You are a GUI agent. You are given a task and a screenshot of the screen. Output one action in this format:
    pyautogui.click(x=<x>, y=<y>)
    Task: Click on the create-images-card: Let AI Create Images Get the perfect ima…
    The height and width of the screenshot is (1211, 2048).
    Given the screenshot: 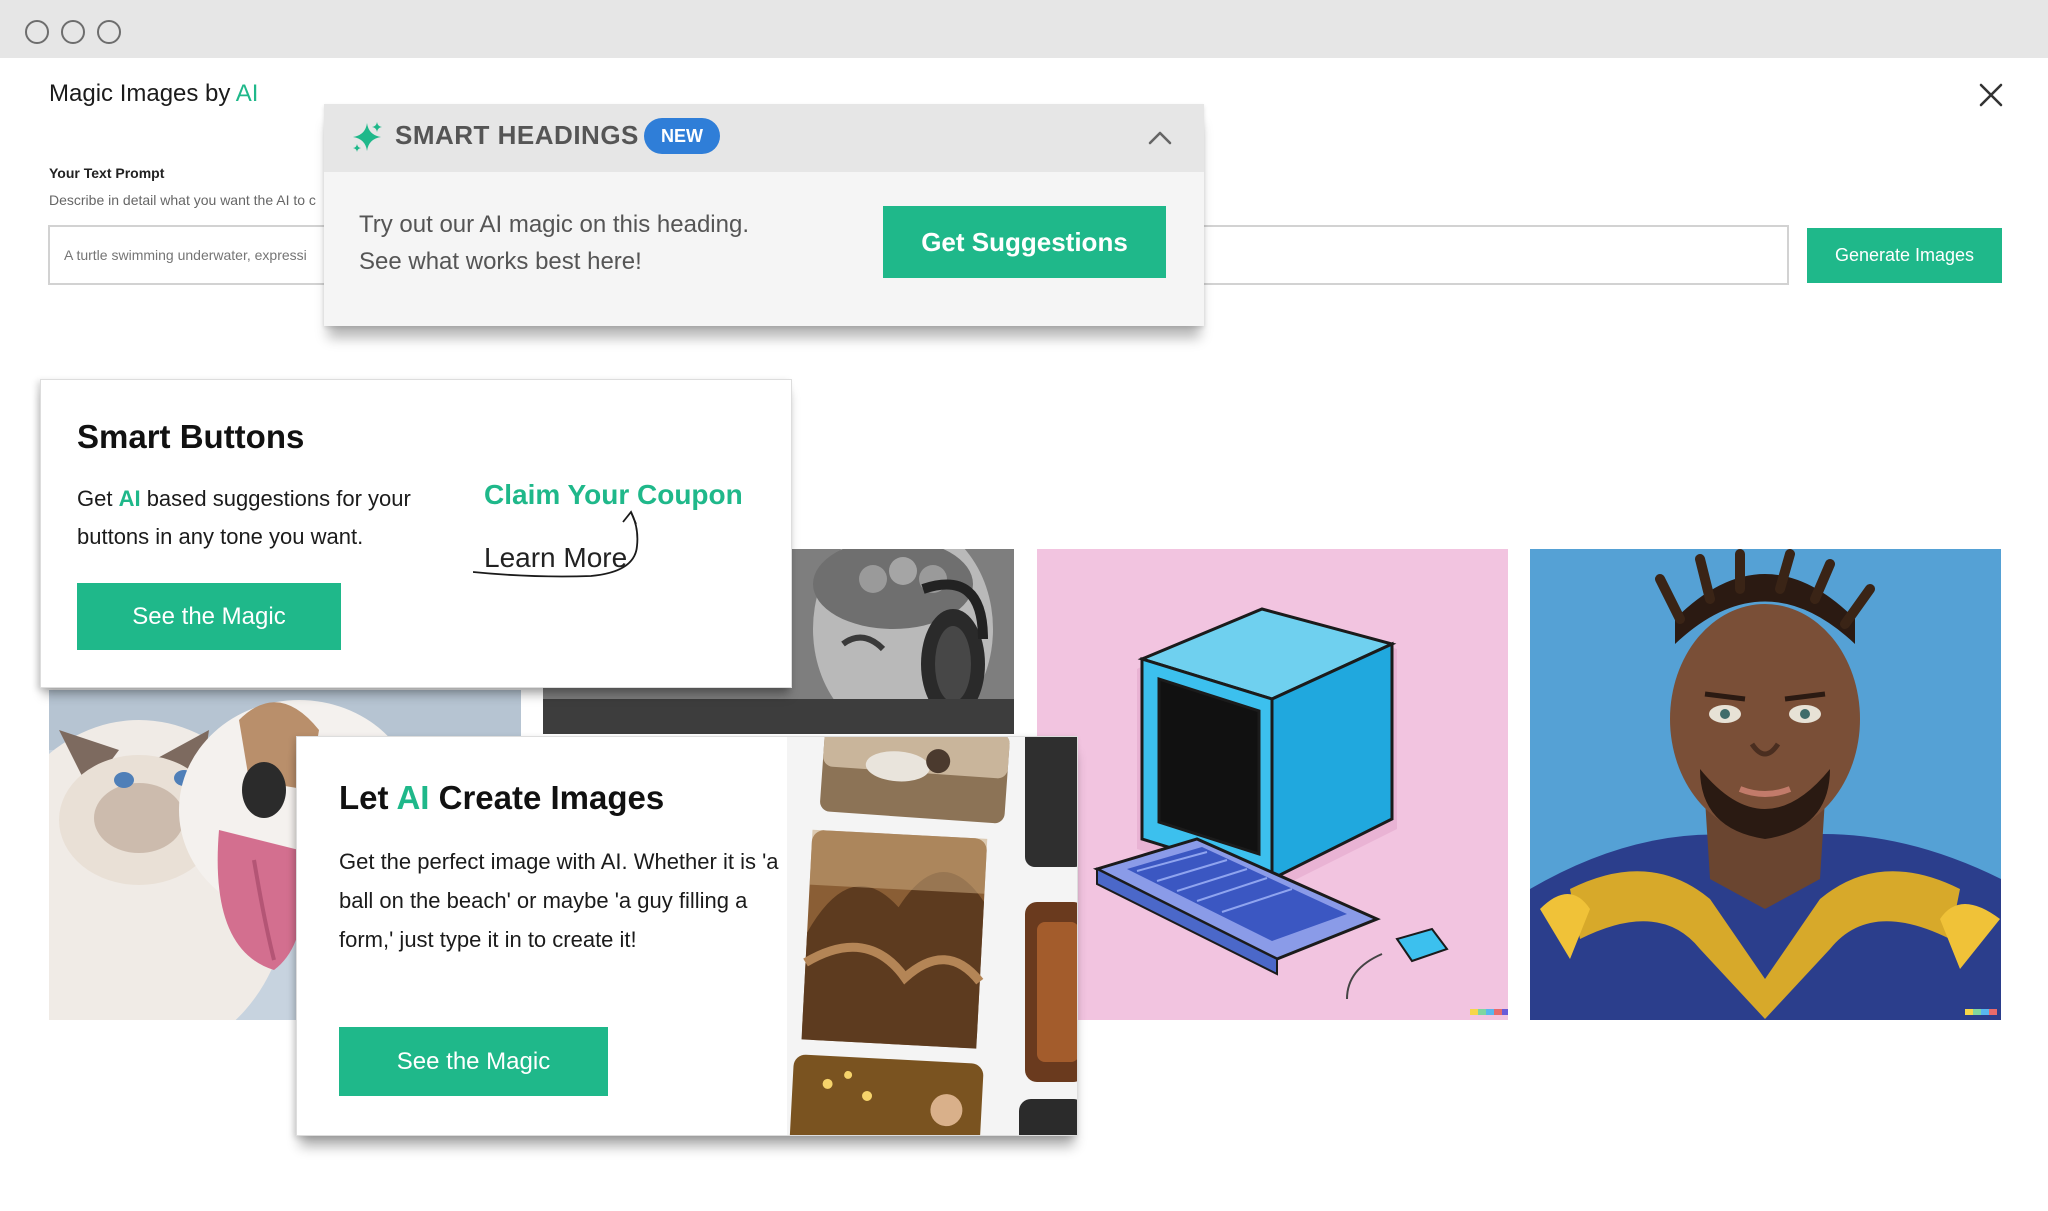 What is the action you would take?
    pyautogui.click(x=687, y=936)
    